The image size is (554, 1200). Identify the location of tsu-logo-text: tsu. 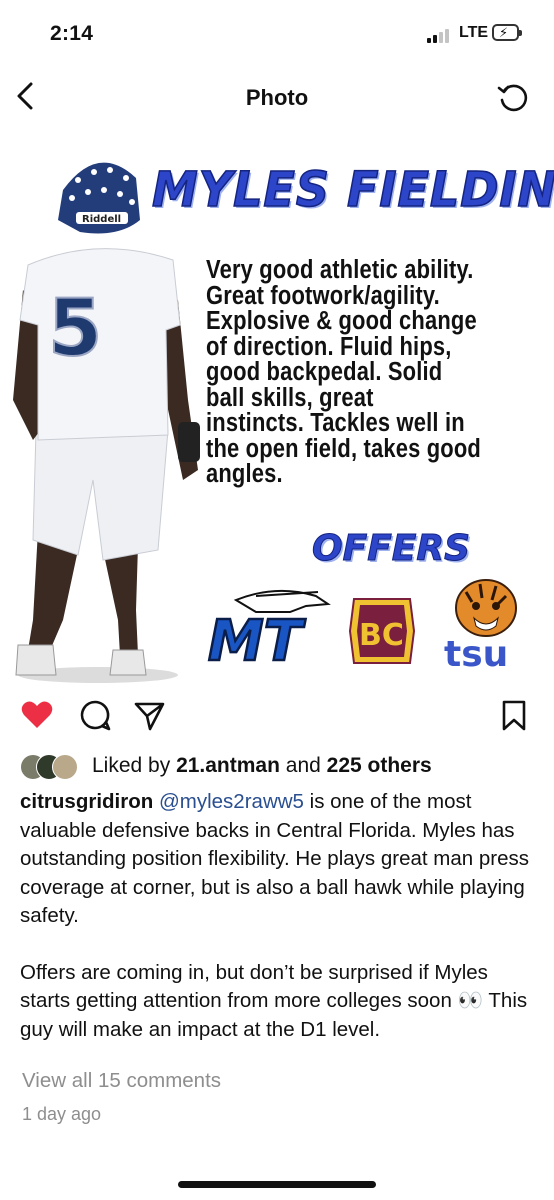
(476, 652).